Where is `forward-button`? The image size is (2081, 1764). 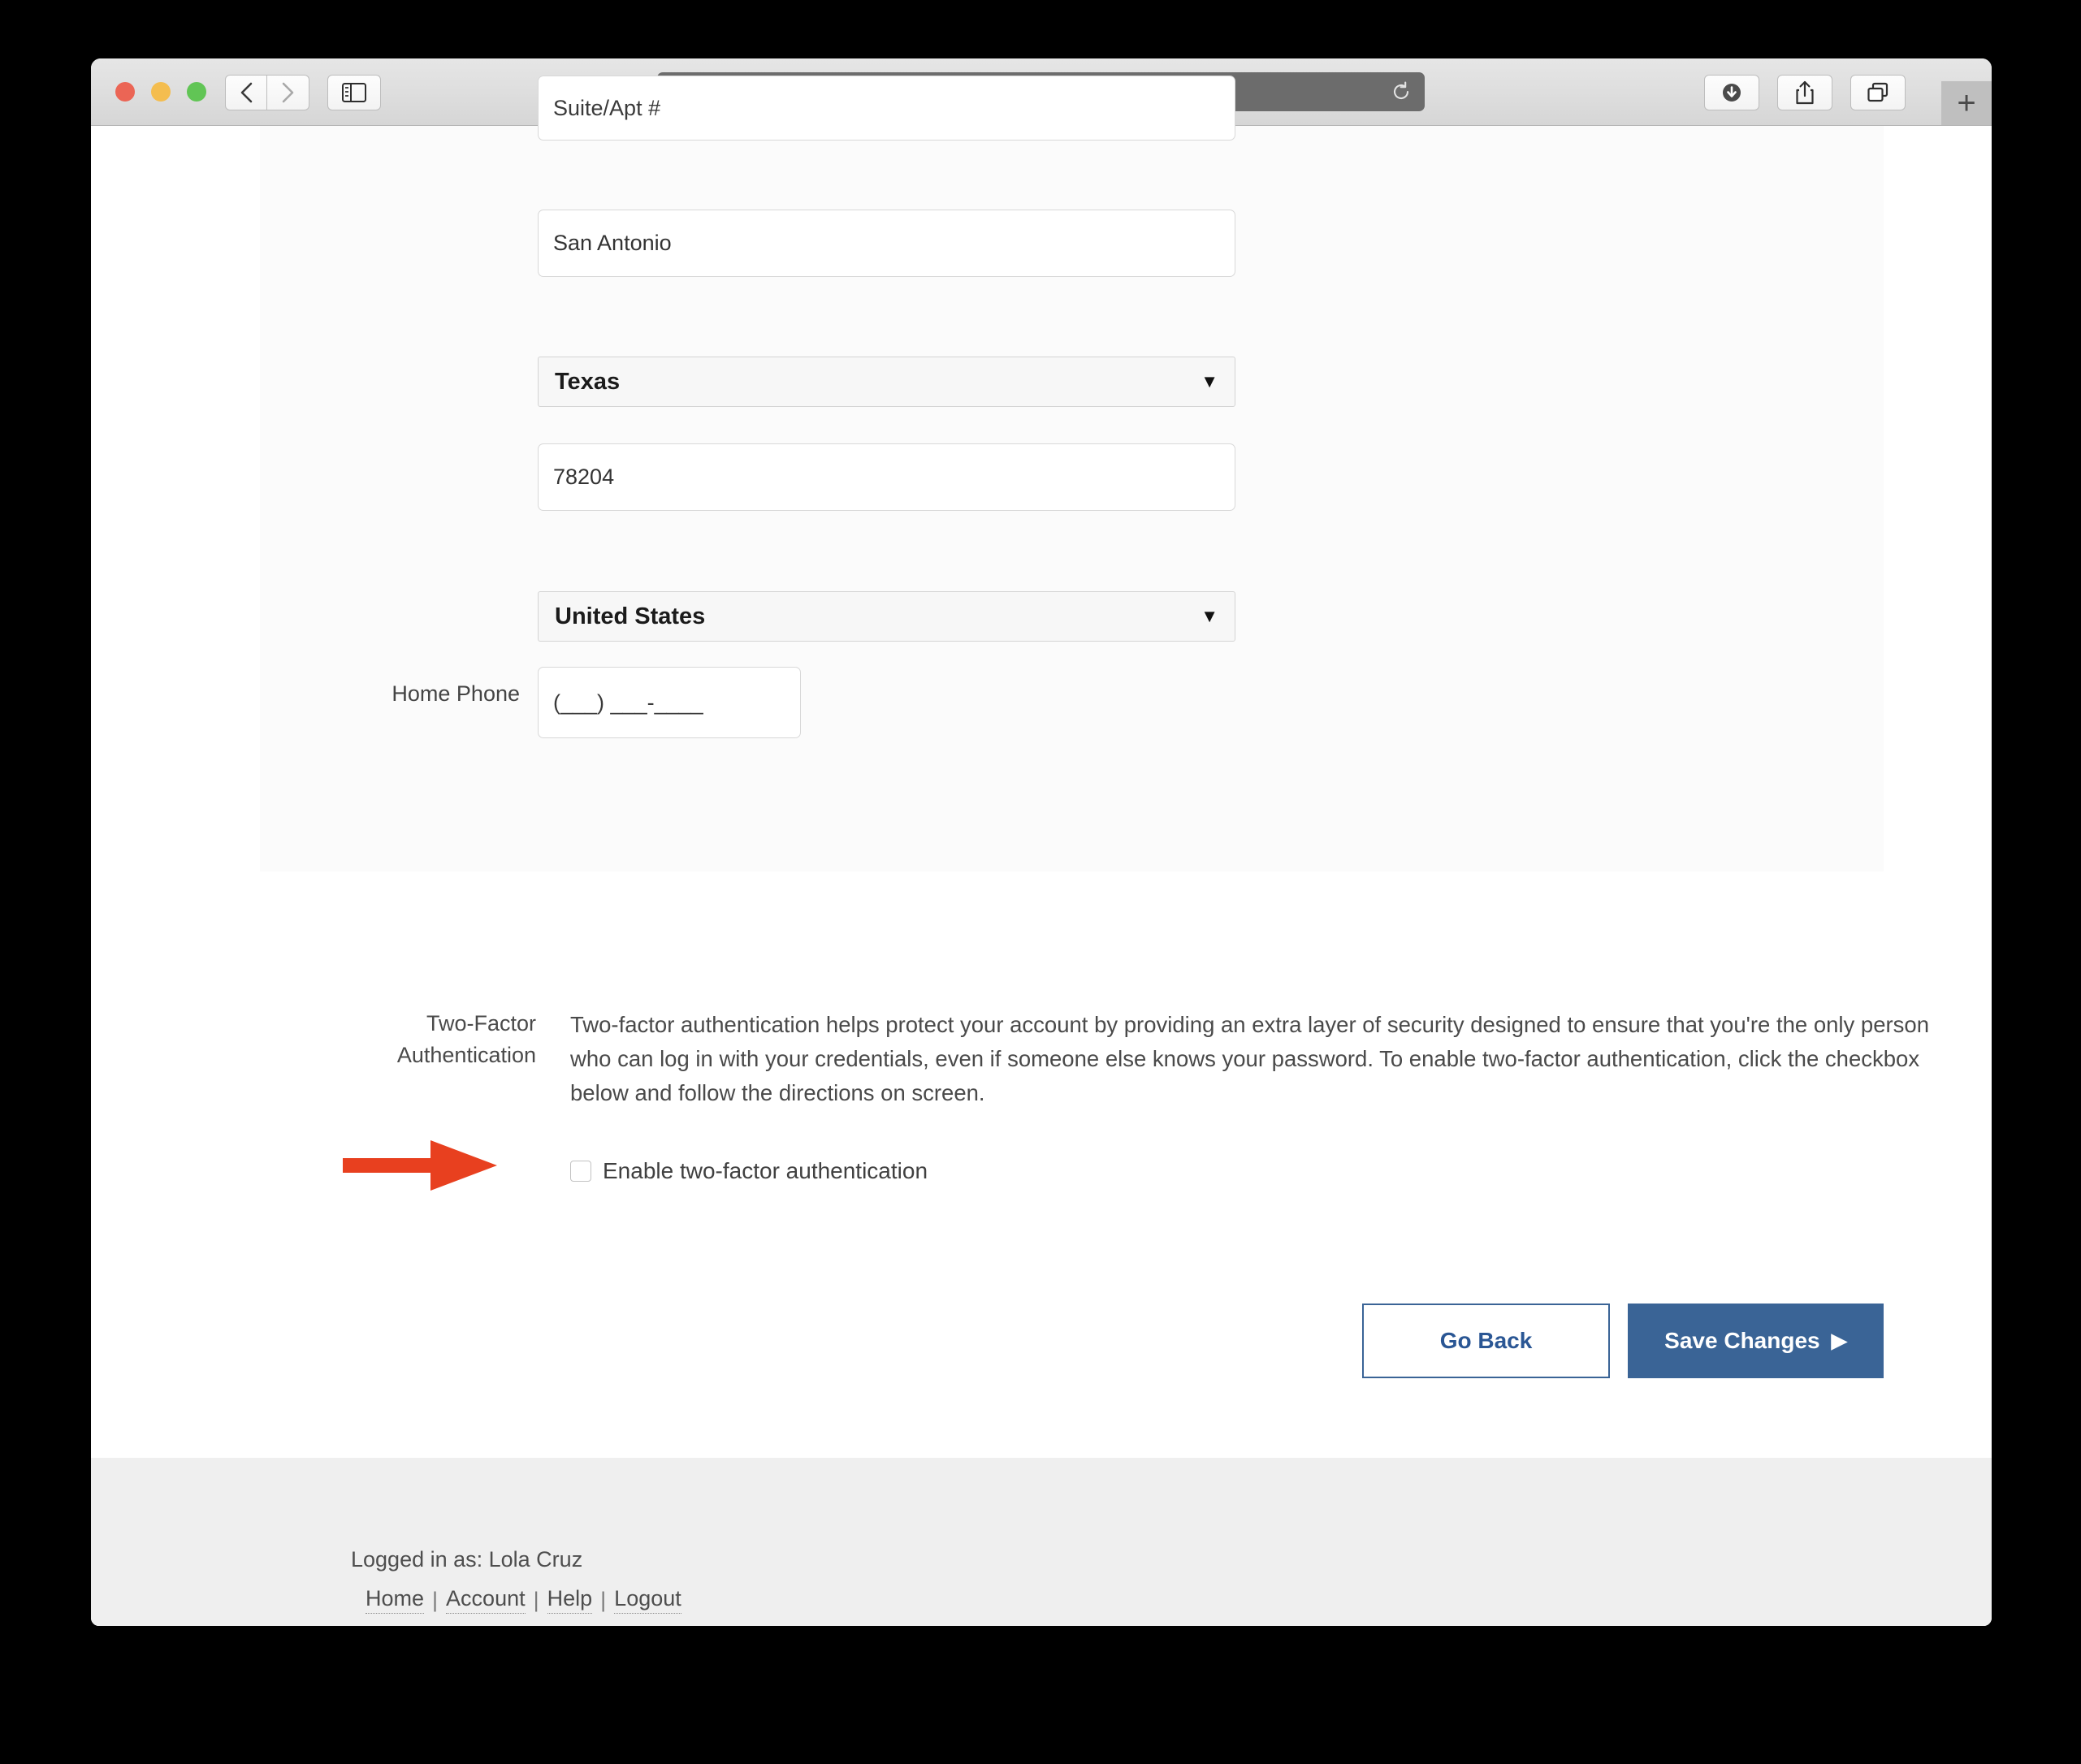
forward-button is located at coordinates (288, 93).